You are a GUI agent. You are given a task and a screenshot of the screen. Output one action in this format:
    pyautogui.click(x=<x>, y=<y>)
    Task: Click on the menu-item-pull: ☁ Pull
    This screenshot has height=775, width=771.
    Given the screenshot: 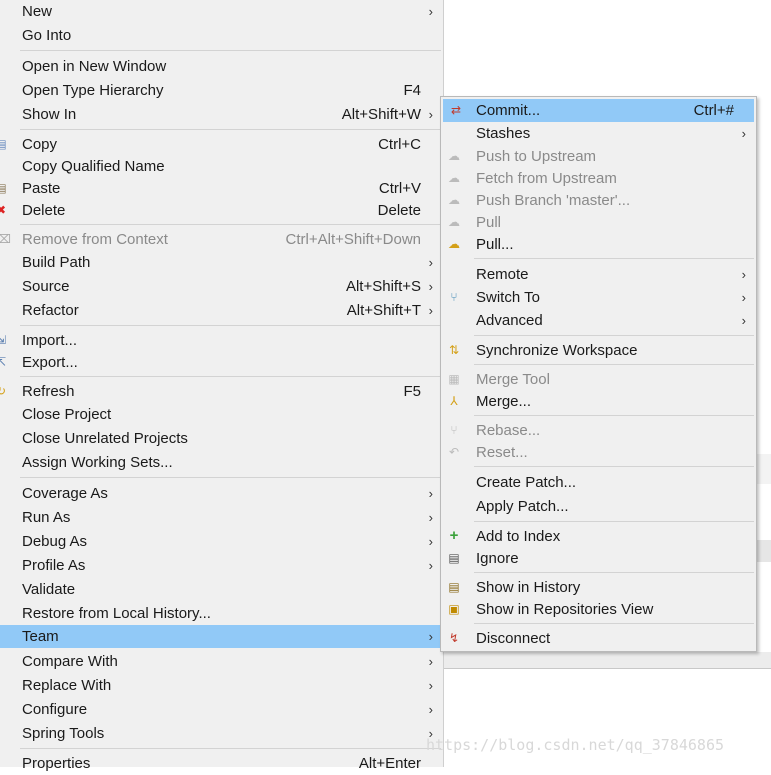 What is the action you would take?
    pyautogui.click(x=598, y=222)
    